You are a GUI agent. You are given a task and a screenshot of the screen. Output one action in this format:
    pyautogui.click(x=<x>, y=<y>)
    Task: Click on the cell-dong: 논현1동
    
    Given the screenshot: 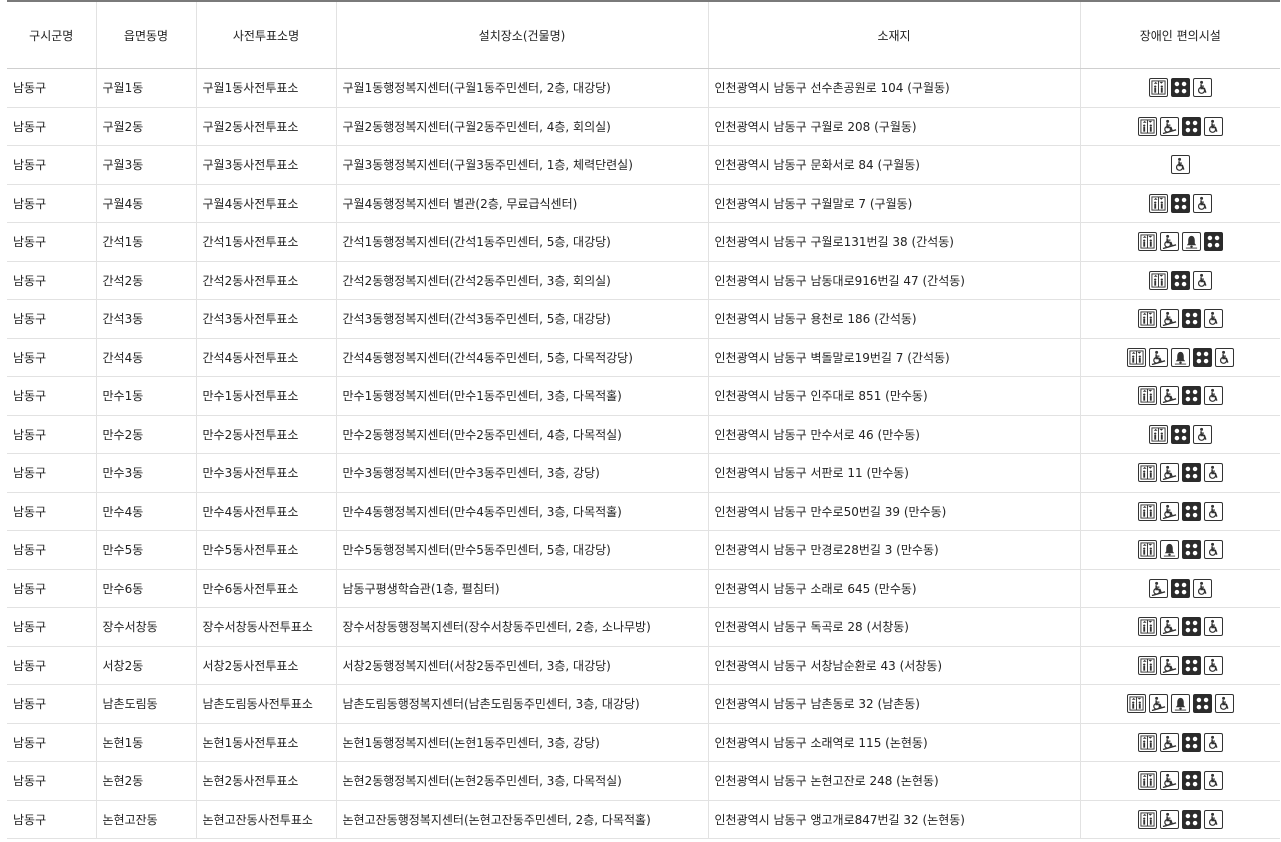 What is the action you would take?
    pyautogui.click(x=145, y=742)
    